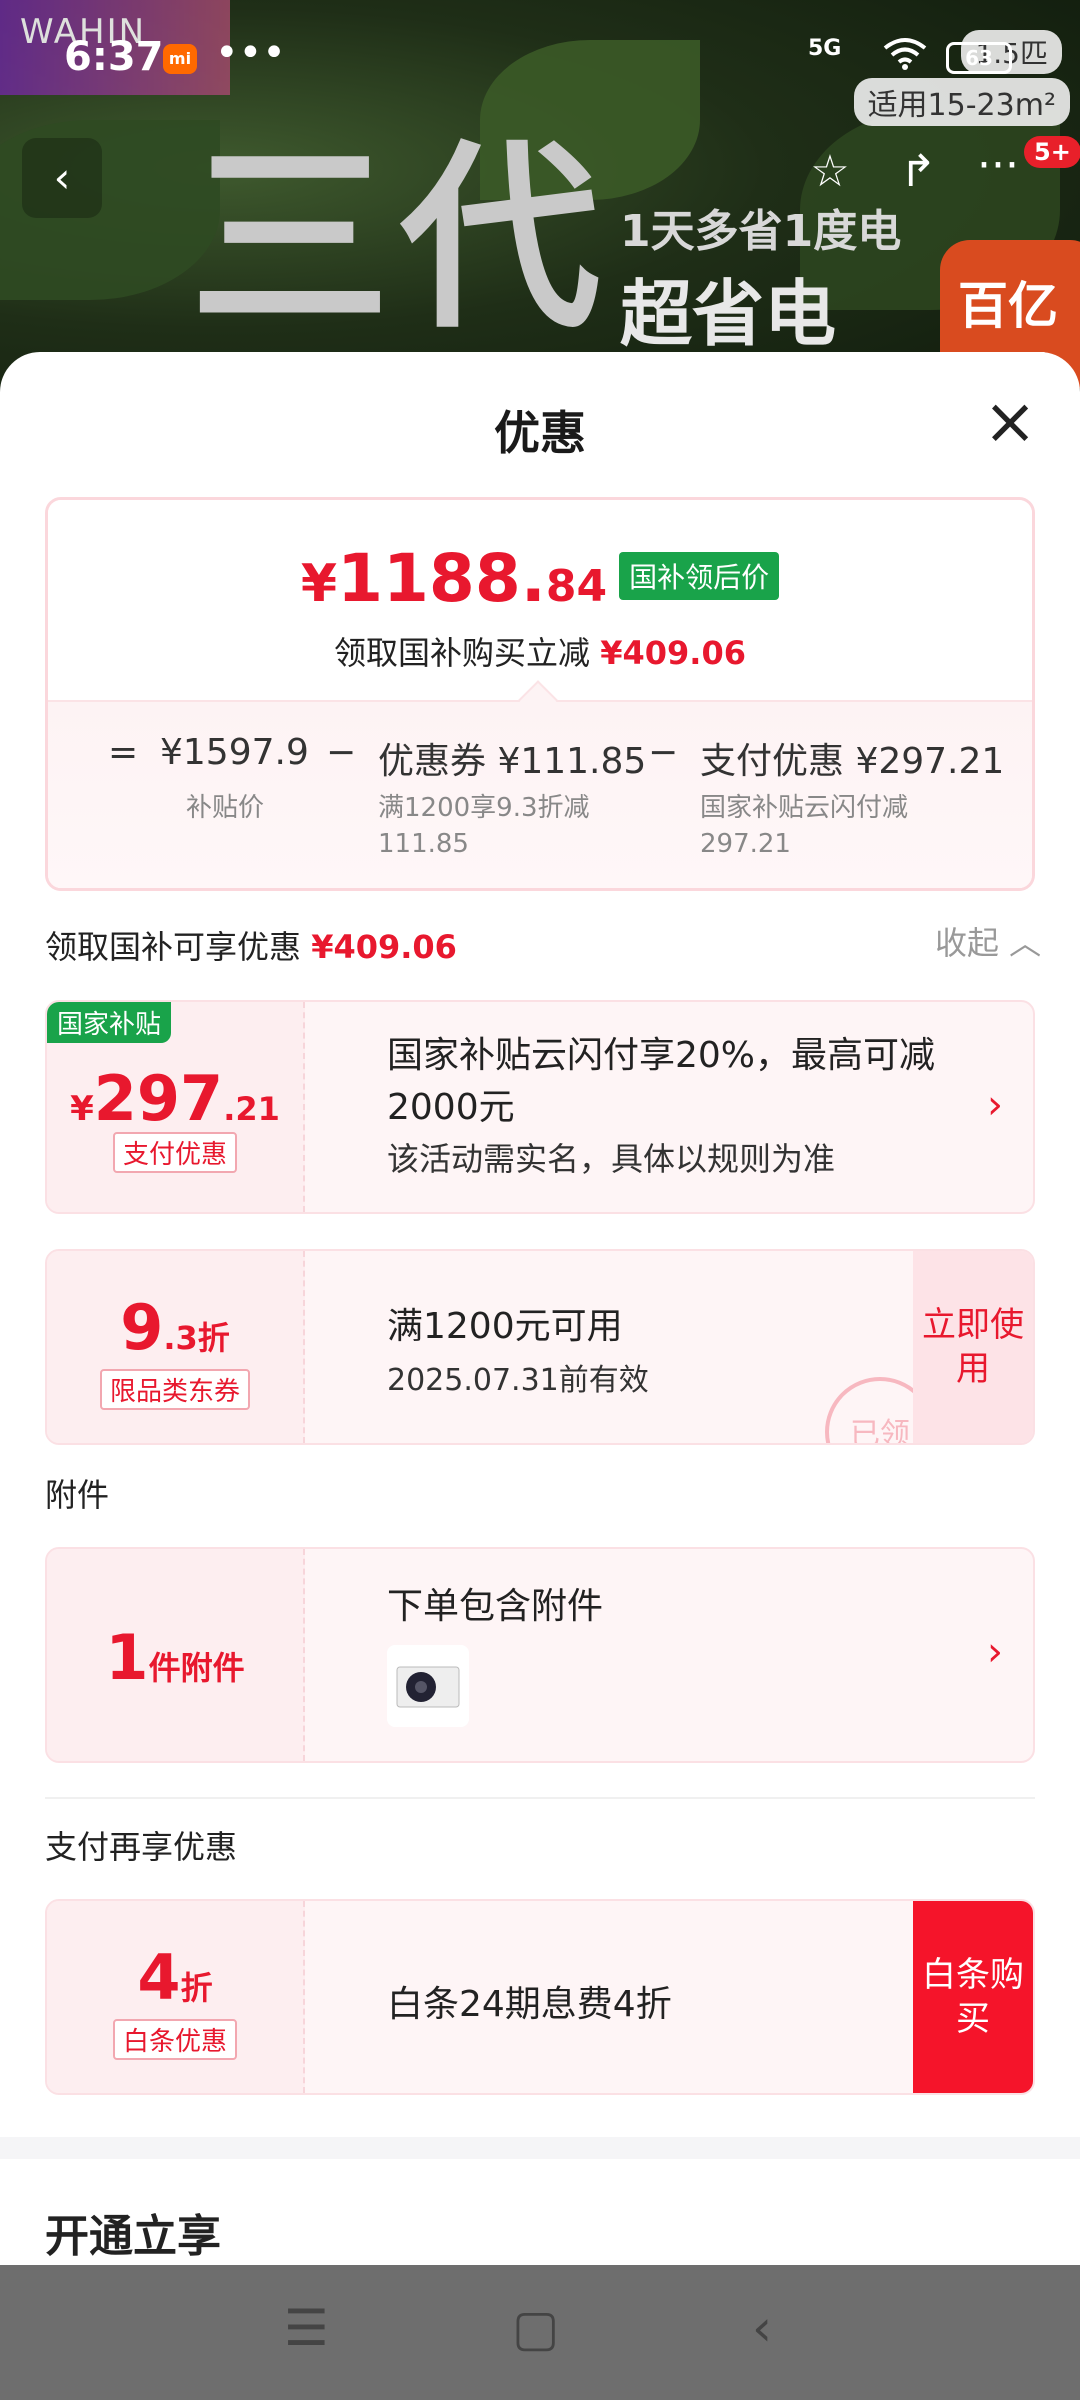 The height and width of the screenshot is (2400, 1080). What do you see at coordinates (825, 48) in the screenshot?
I see `signal-icon: 5G` at bounding box center [825, 48].